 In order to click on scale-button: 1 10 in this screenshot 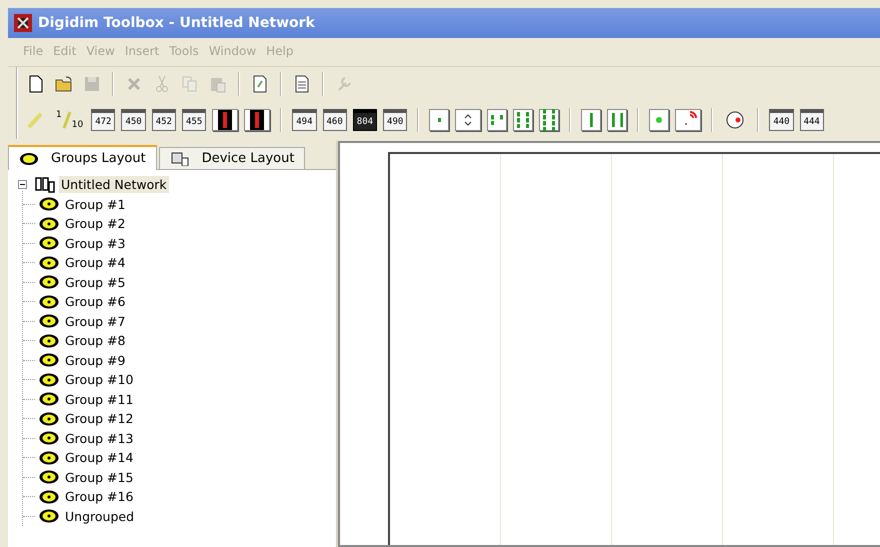, I will do `click(70, 120)`.